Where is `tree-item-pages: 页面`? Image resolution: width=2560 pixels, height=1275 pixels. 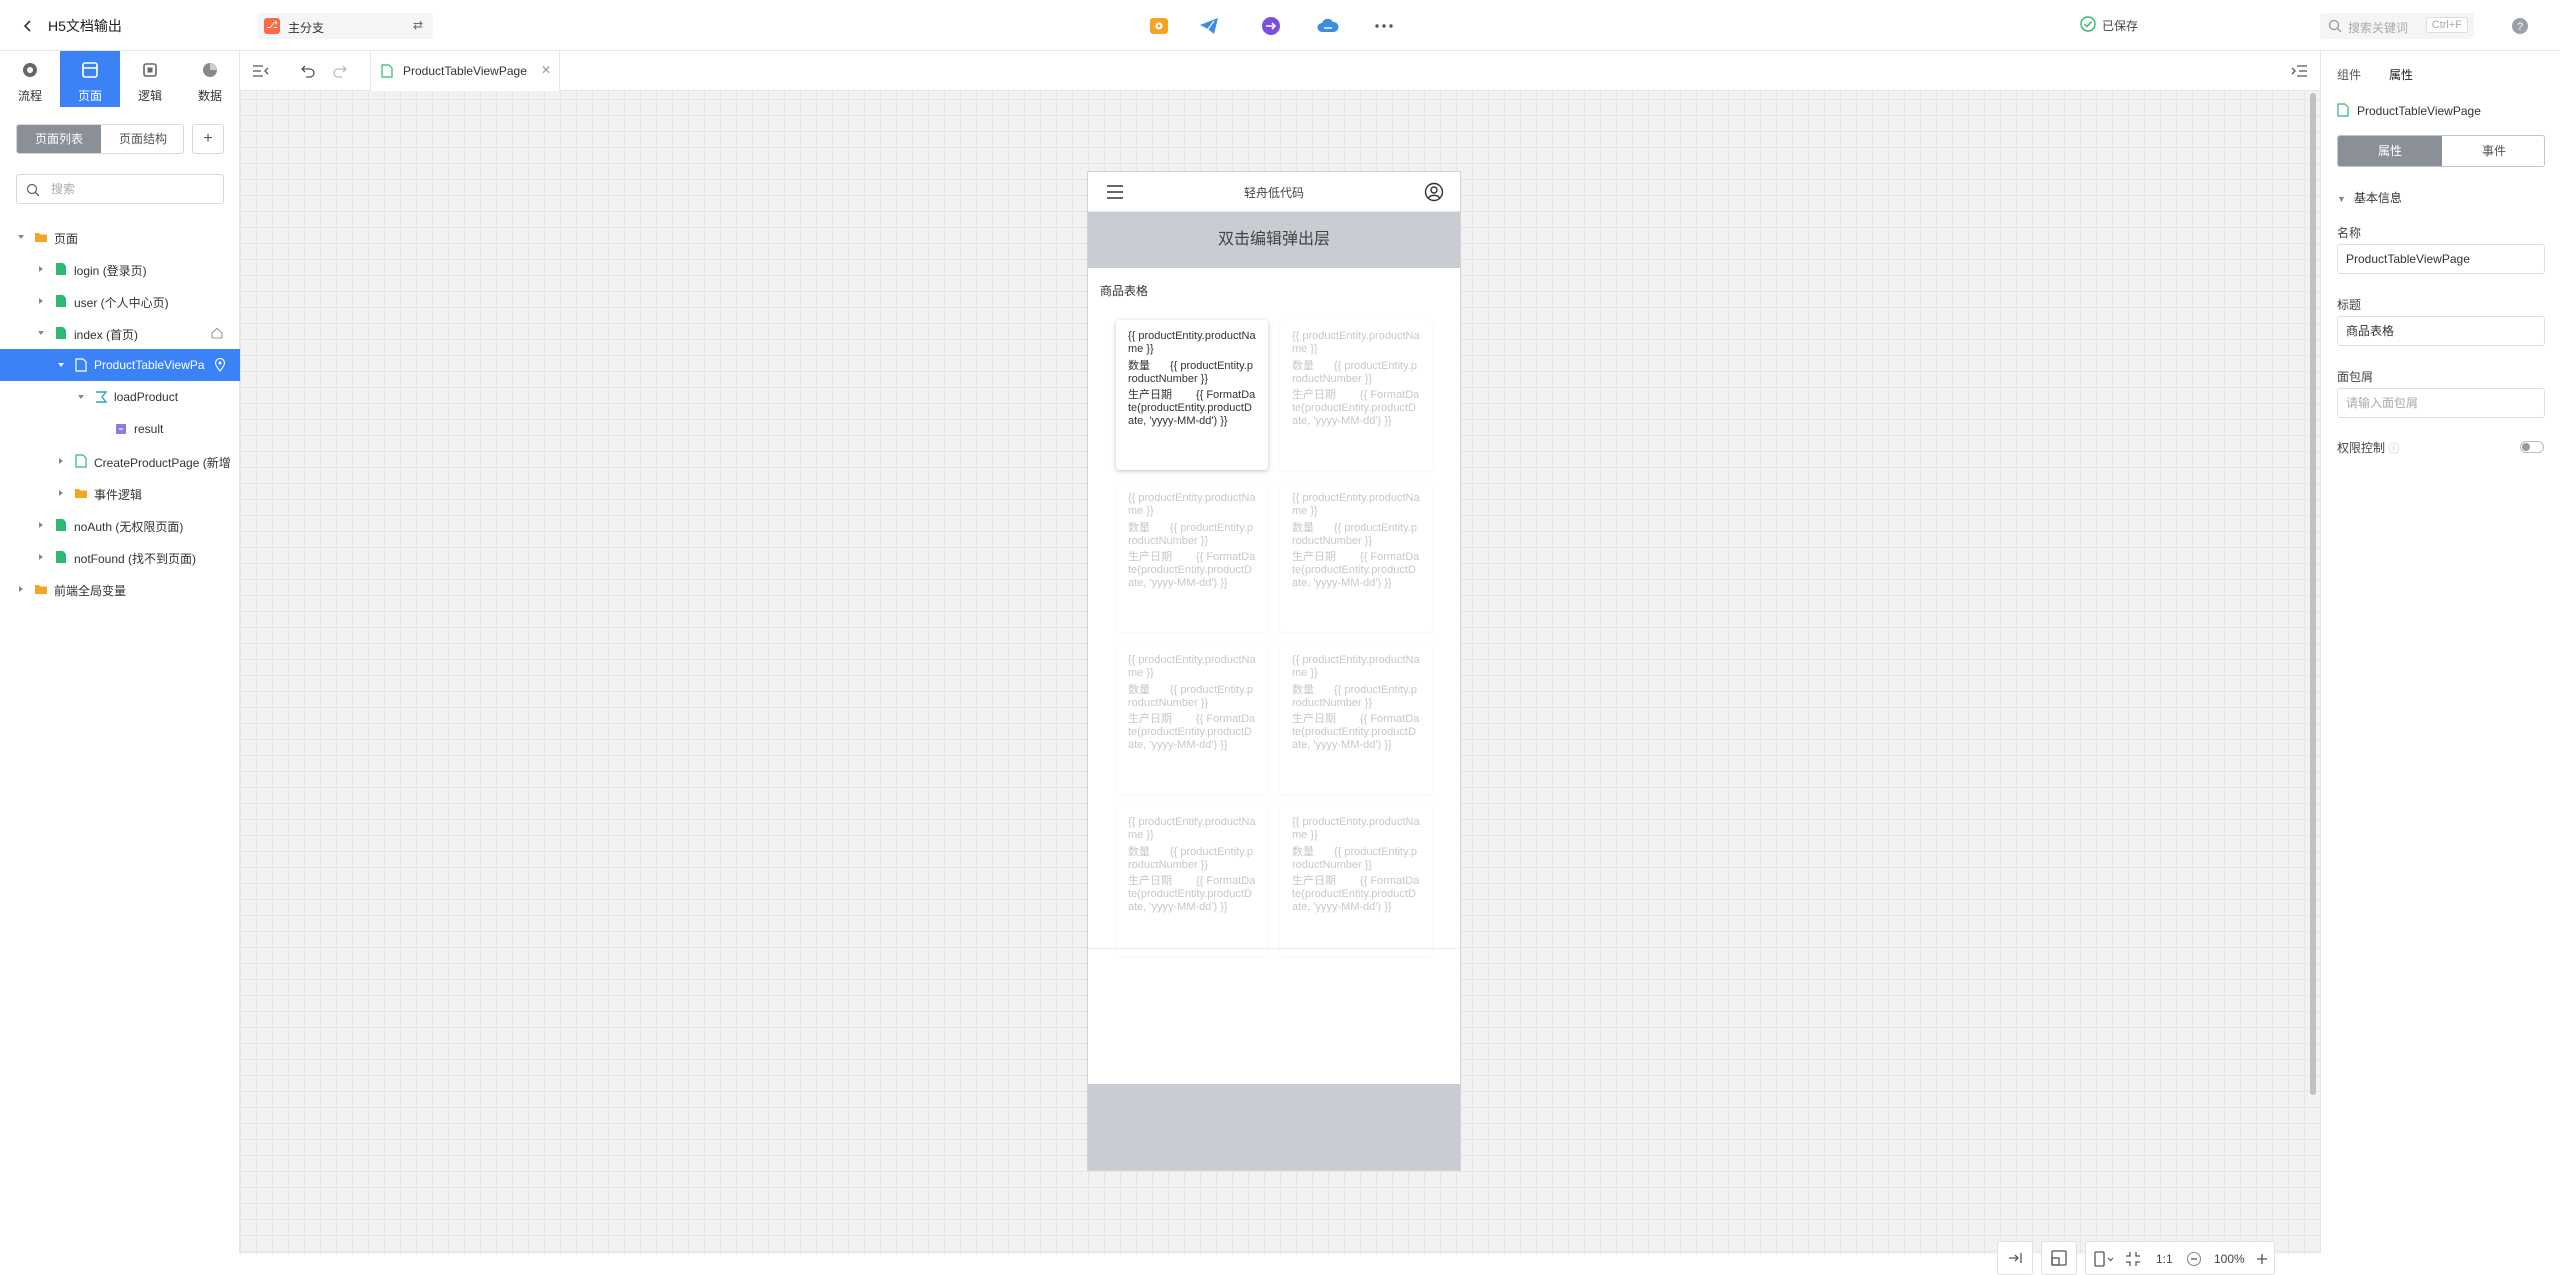
tree-item-pages: 页面 is located at coordinates (120, 237).